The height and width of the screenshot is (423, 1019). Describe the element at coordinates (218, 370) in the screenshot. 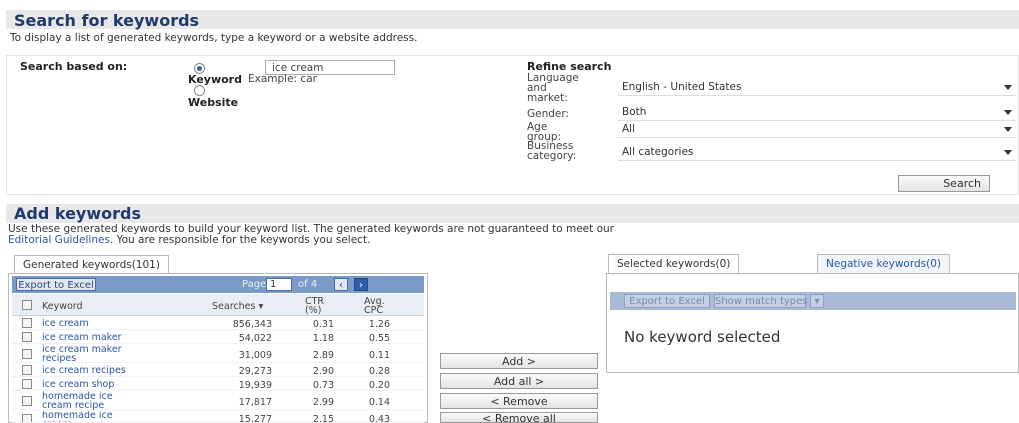

I see `table-row: ice cream recipes 29,273 2.90 0.28` at that location.